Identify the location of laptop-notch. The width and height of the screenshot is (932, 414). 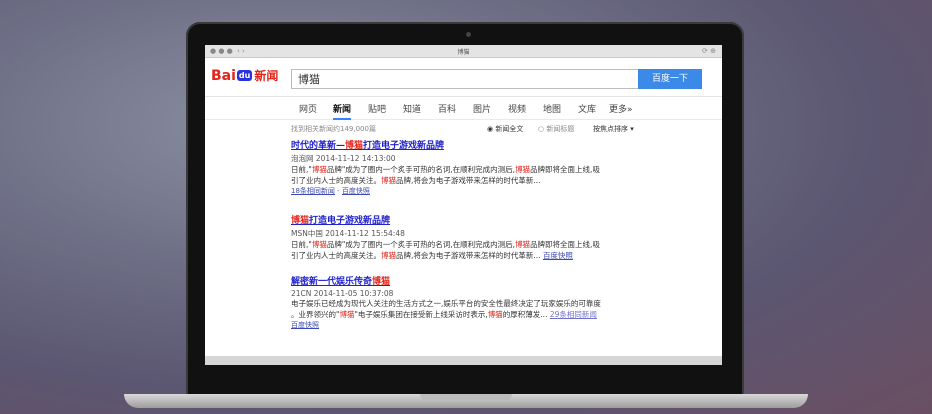
(466, 397).